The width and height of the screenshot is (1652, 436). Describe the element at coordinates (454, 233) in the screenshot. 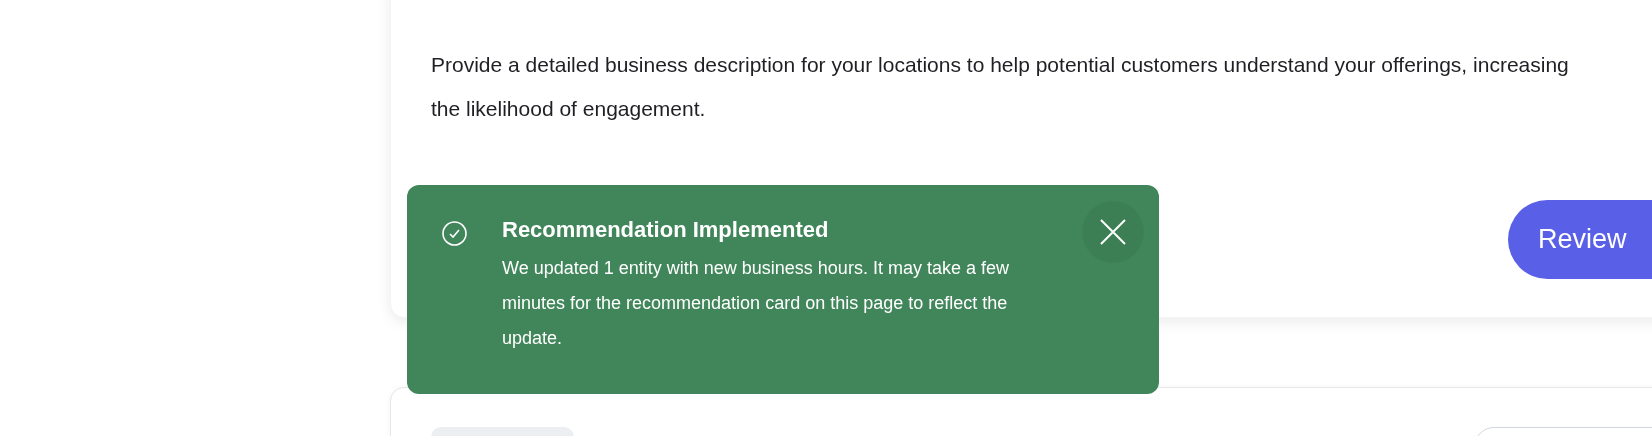

I see `check-circle-icon` at that location.